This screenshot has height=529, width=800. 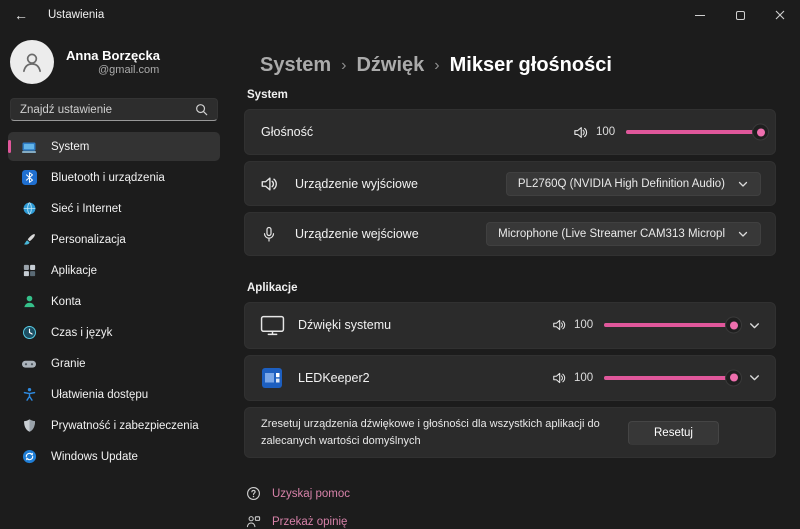 What do you see at coordinates (129, 70) in the screenshot?
I see `user-email: @gmail.com` at bounding box center [129, 70].